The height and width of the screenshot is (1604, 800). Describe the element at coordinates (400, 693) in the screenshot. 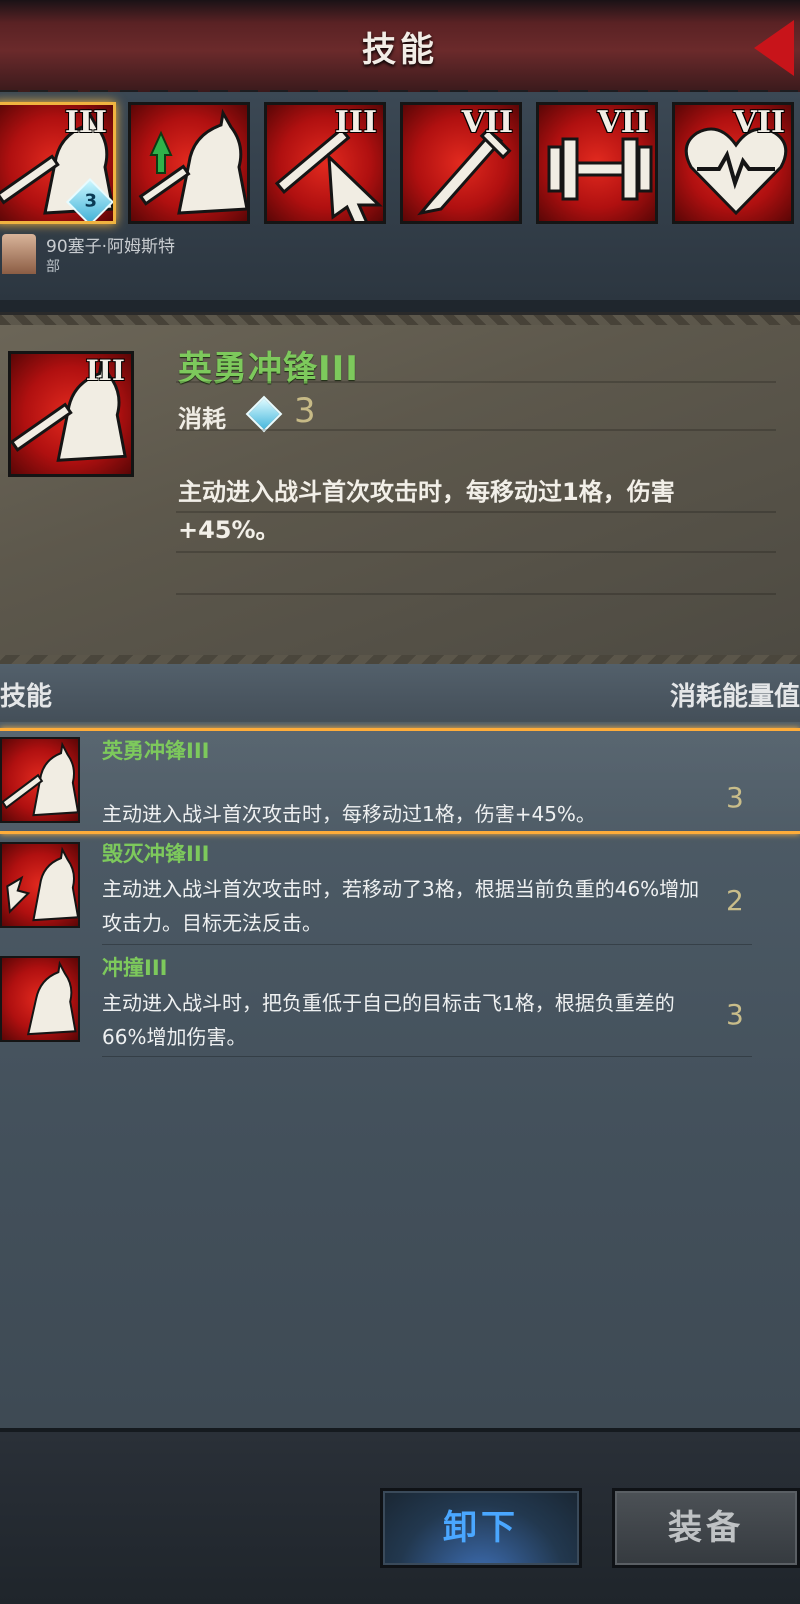

I see `skill-list-header: 技能 消耗能量值` at that location.